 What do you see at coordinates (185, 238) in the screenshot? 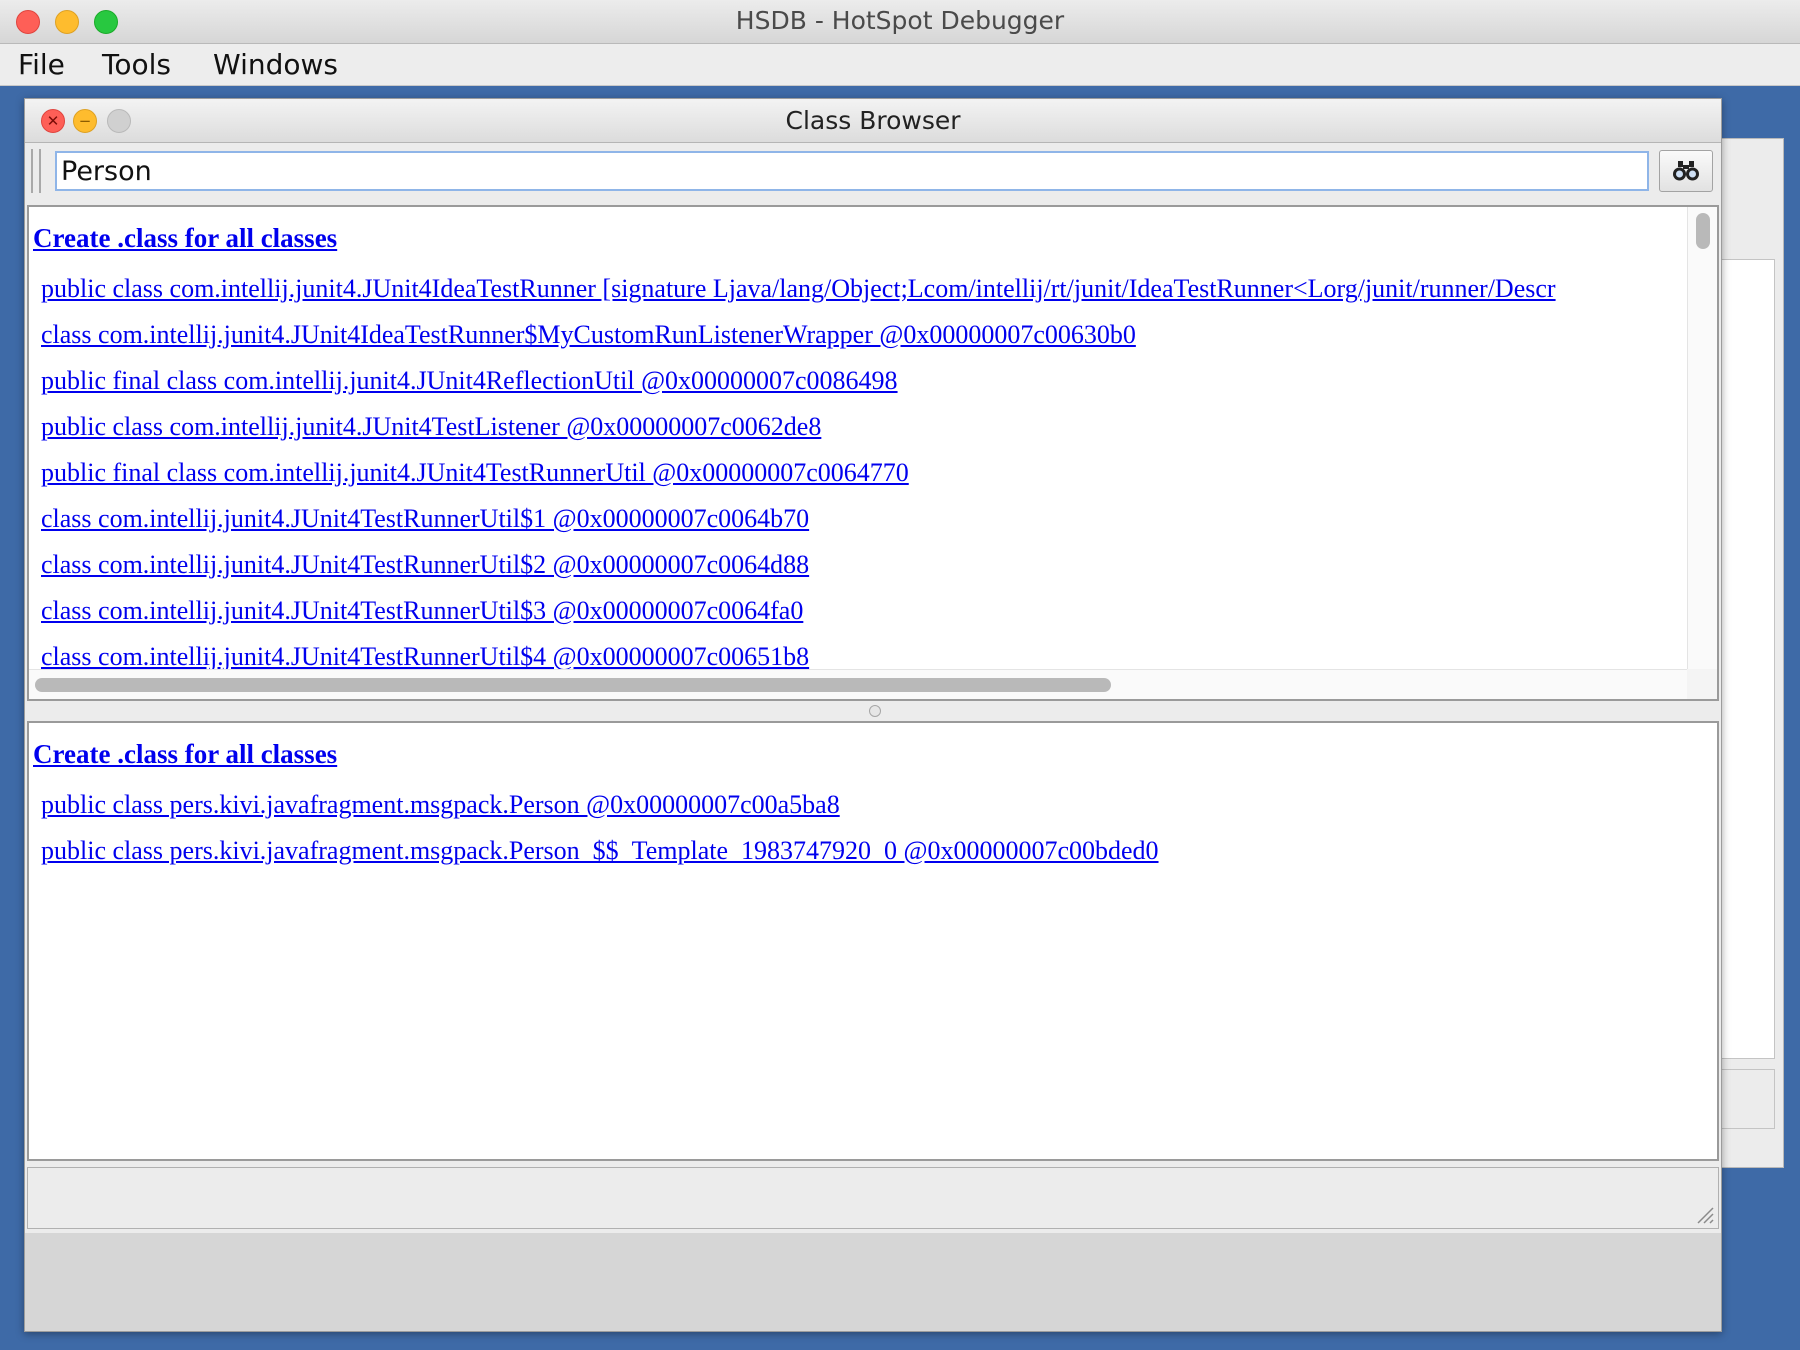
I see `create-class-all-link-top: Create .class for all classes` at bounding box center [185, 238].